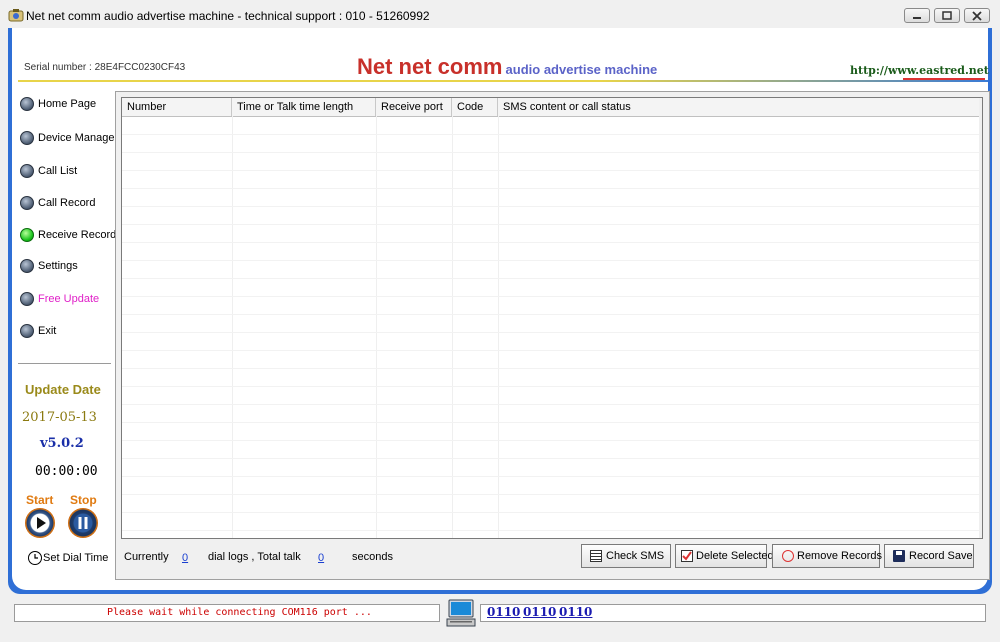 The image size is (1000, 642). I want to click on delete-selected-button: Delete Selected, so click(724, 556).